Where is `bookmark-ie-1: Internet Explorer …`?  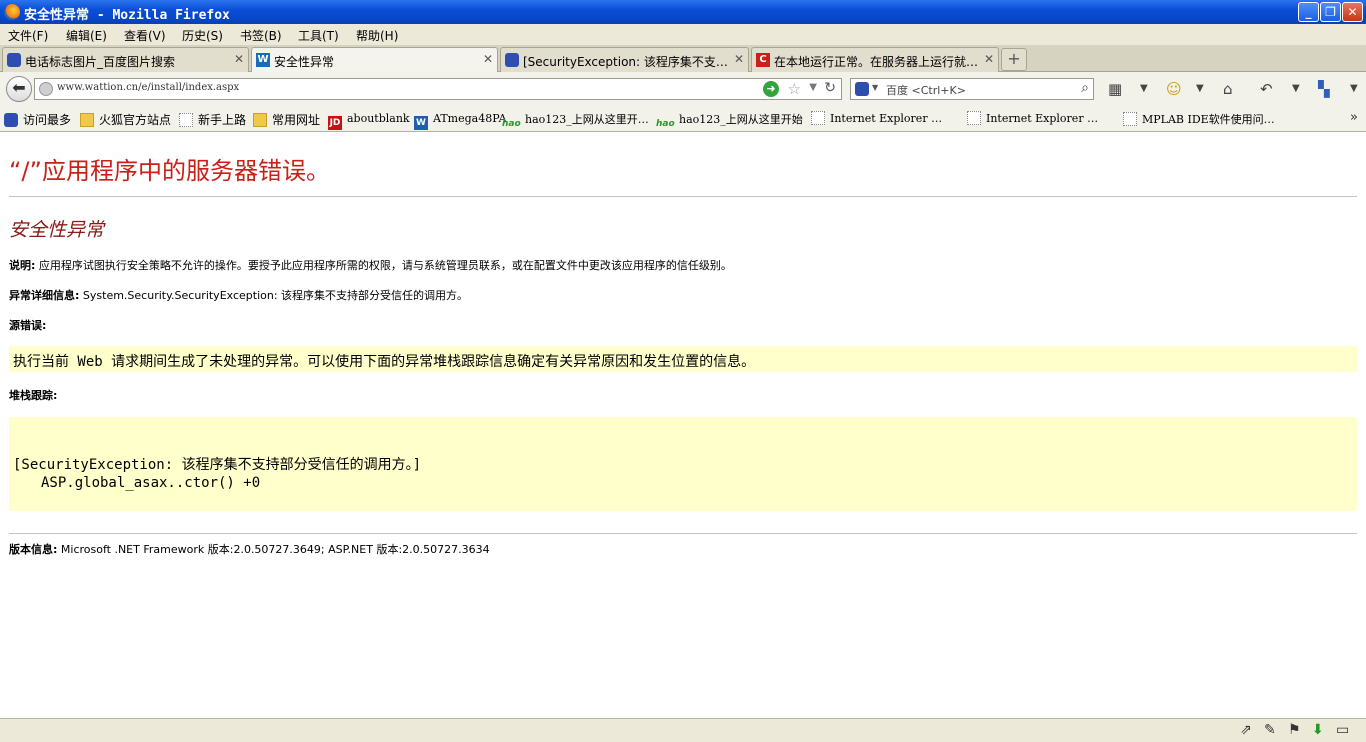 bookmark-ie-1: Internet Explorer … is located at coordinates (876, 118).